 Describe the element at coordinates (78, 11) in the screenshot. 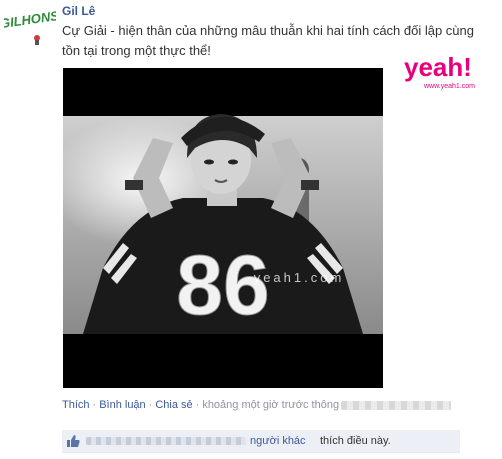

I see `author-name: Gil Lê` at that location.